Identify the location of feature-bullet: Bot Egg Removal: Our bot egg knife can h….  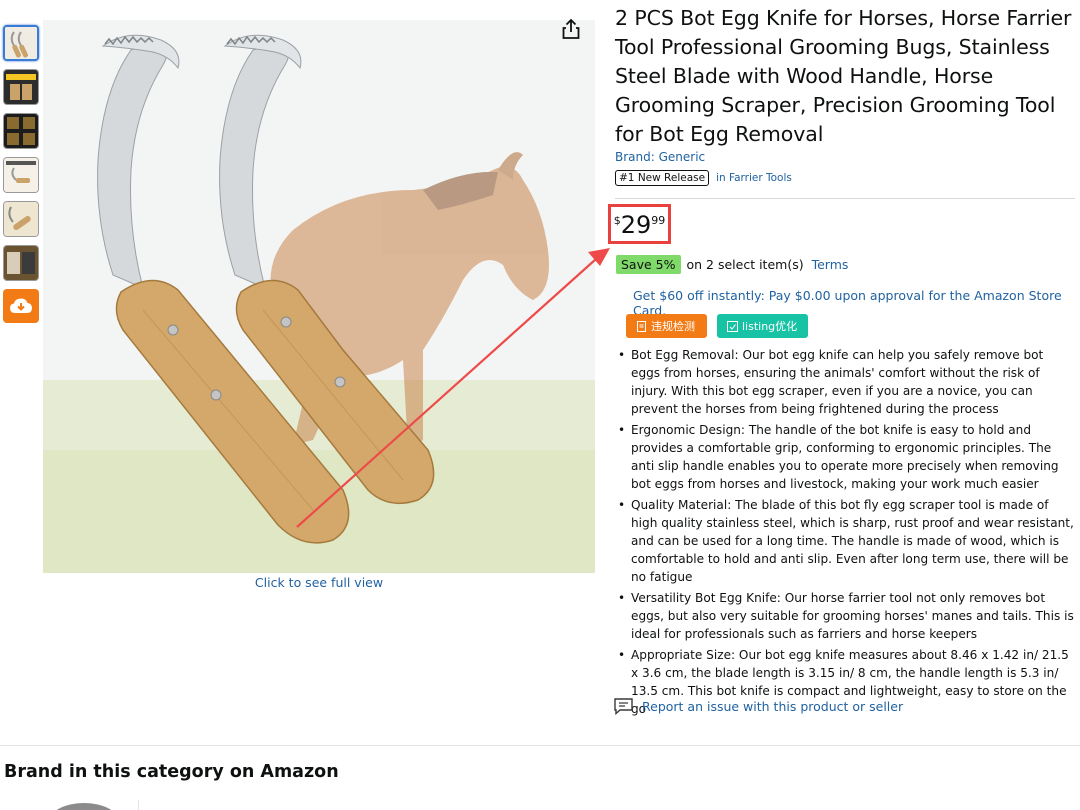
(846, 382).